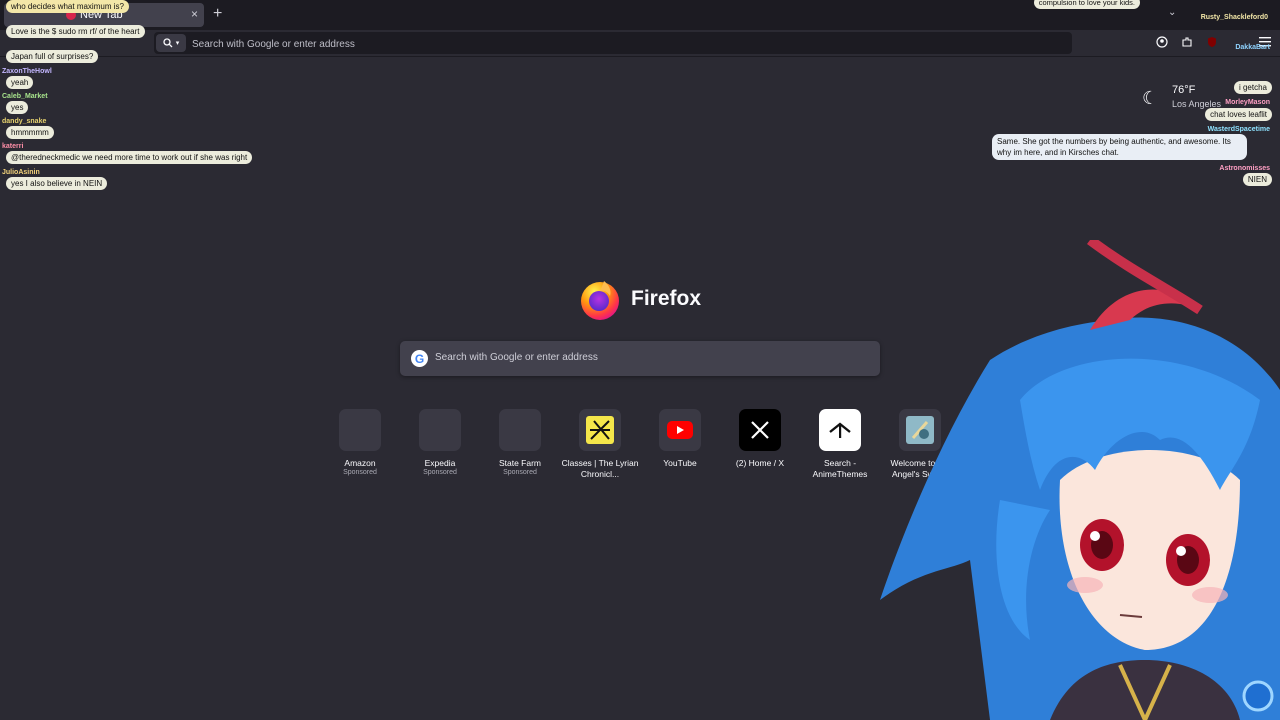  What do you see at coordinates (30, 132) in the screenshot?
I see `chat-message: hmmmmm` at bounding box center [30, 132].